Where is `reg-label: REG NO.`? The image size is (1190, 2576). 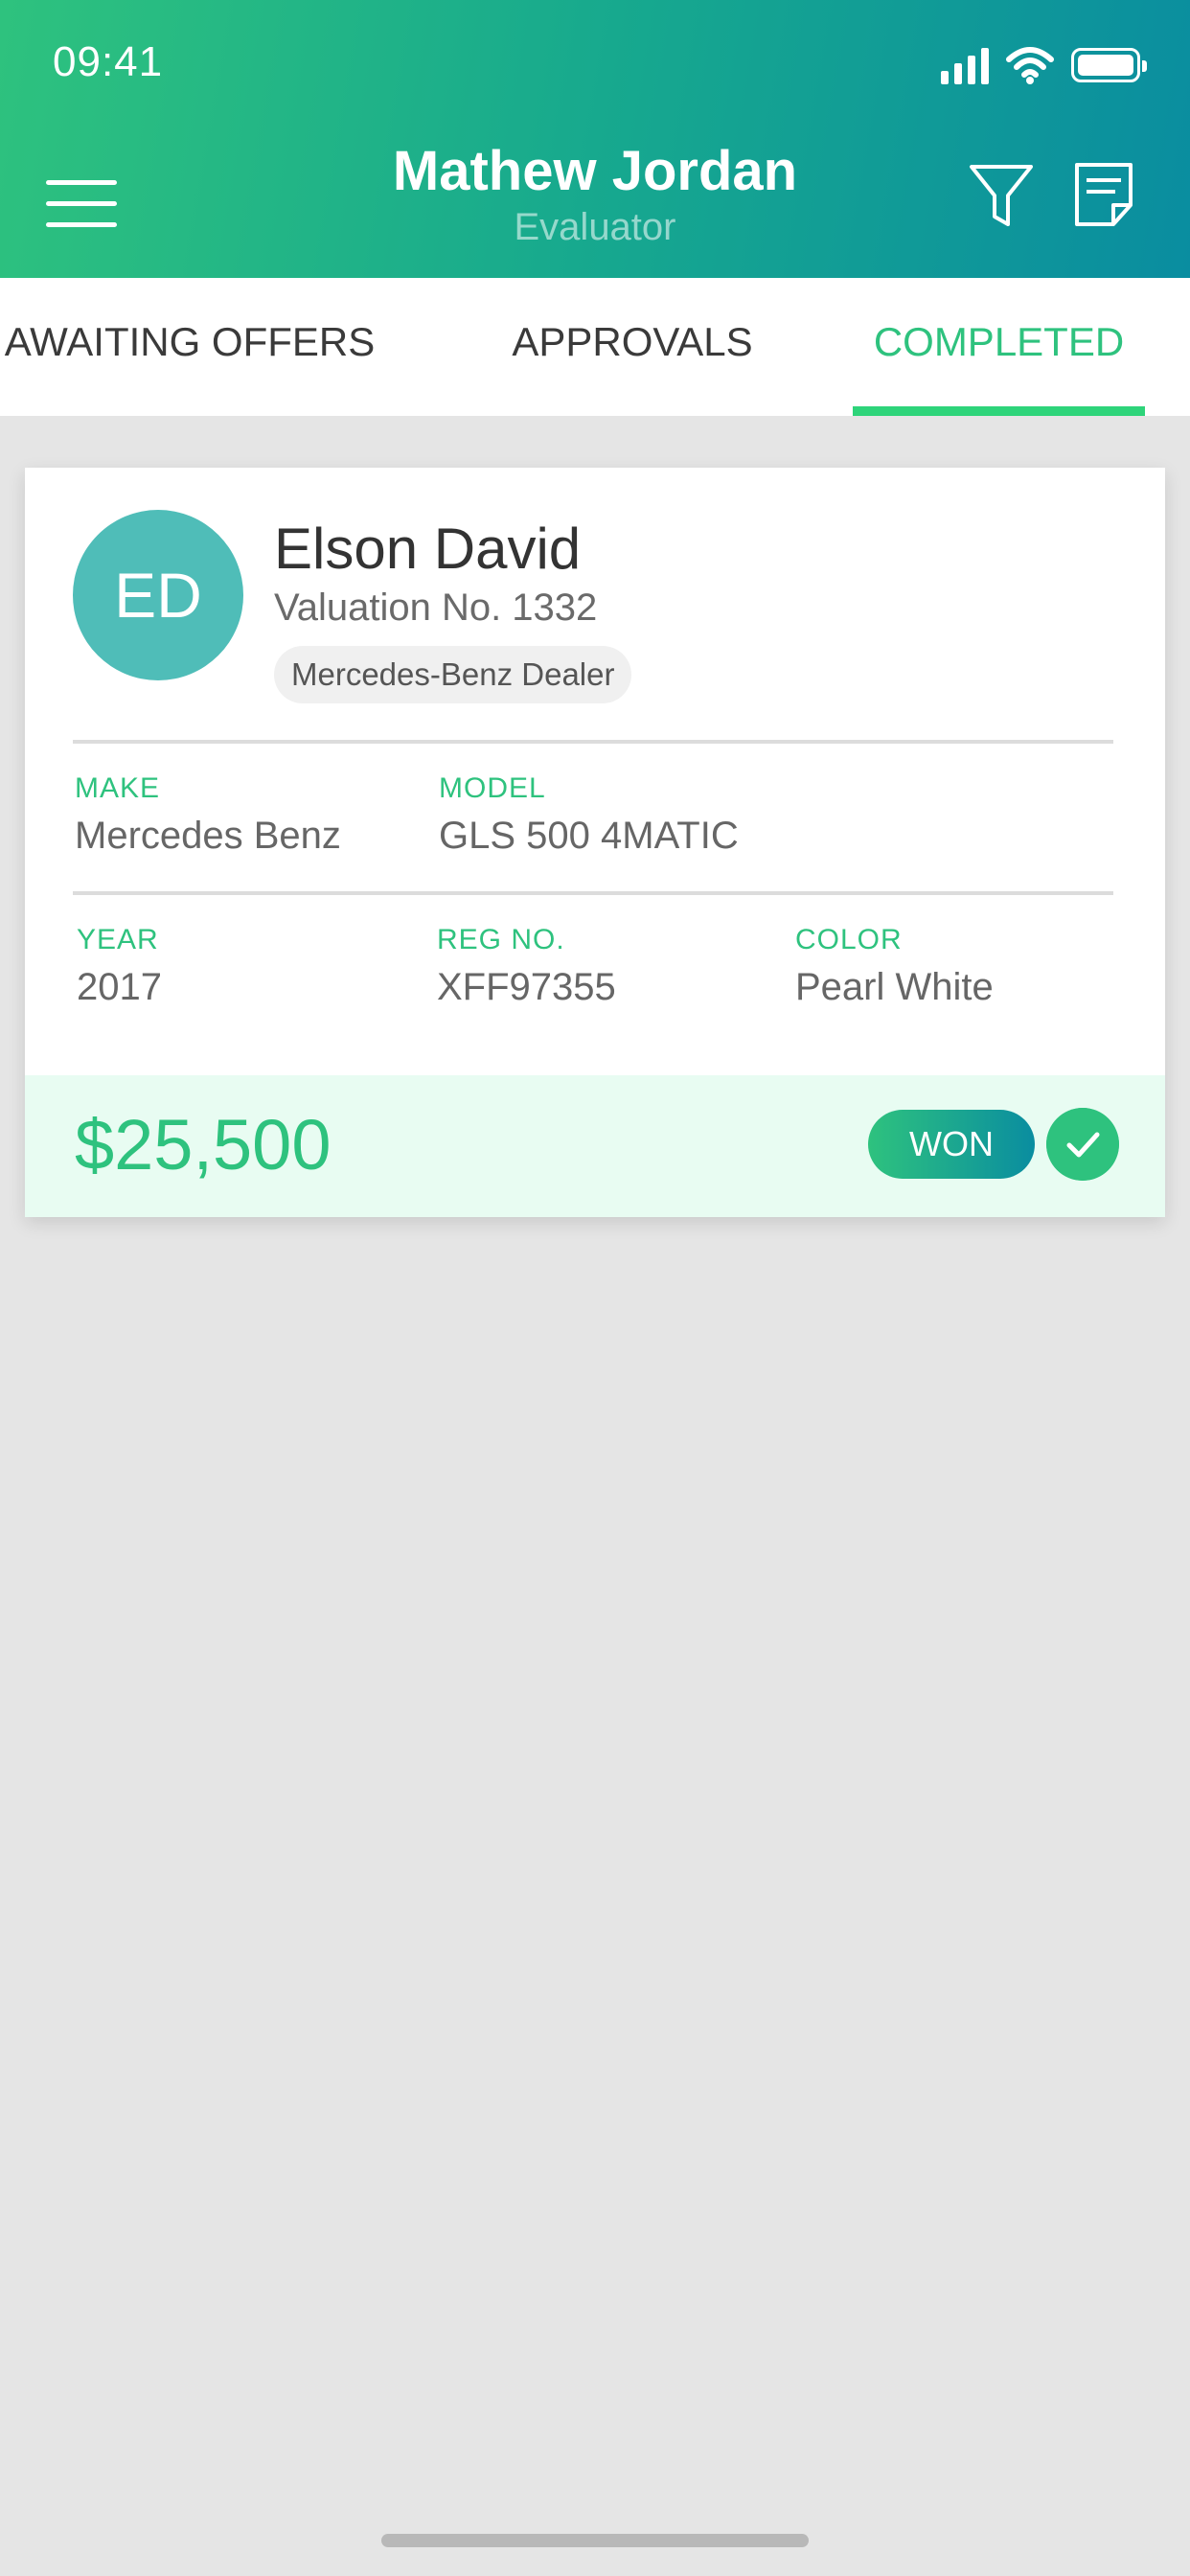
reg-label: REG NO. is located at coordinates (501, 939).